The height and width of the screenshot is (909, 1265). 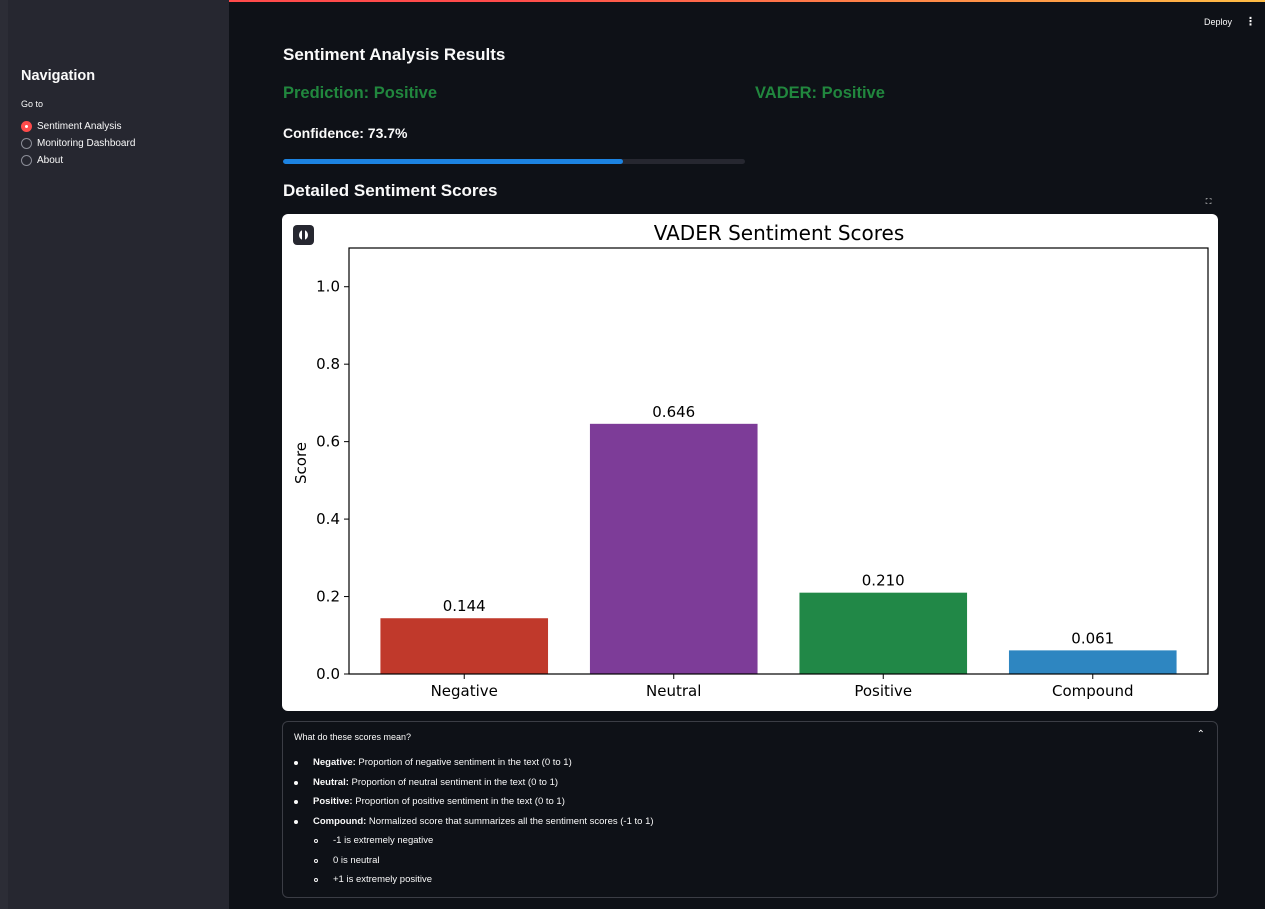 I want to click on vader-label: VADER: Positive, so click(x=820, y=93).